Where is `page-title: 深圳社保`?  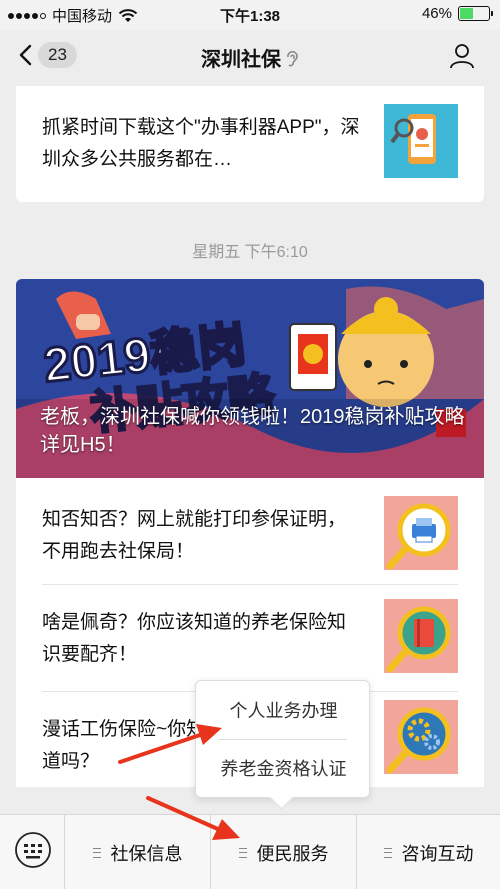
page-title: 深圳社保 is located at coordinates (241, 60).